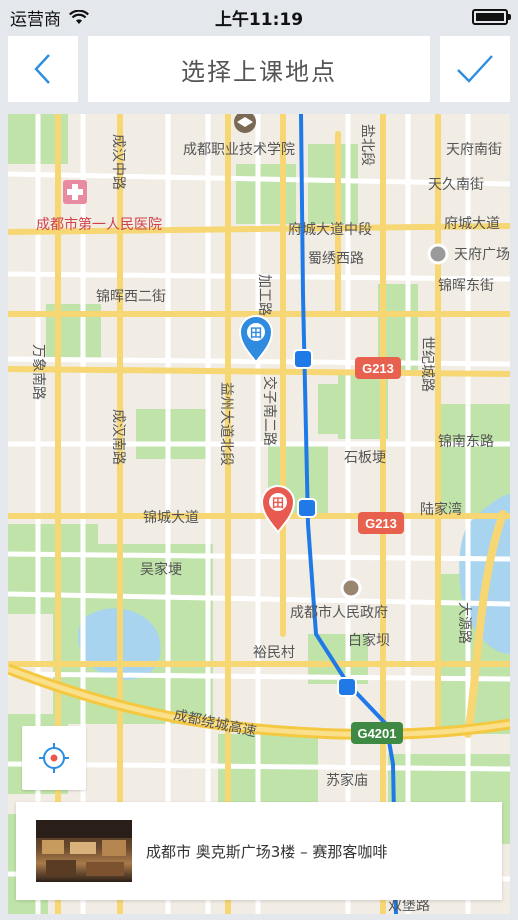 The image size is (518, 920). What do you see at coordinates (264, 295) in the screenshot?
I see `label-jiajia-road: 加工路` at bounding box center [264, 295].